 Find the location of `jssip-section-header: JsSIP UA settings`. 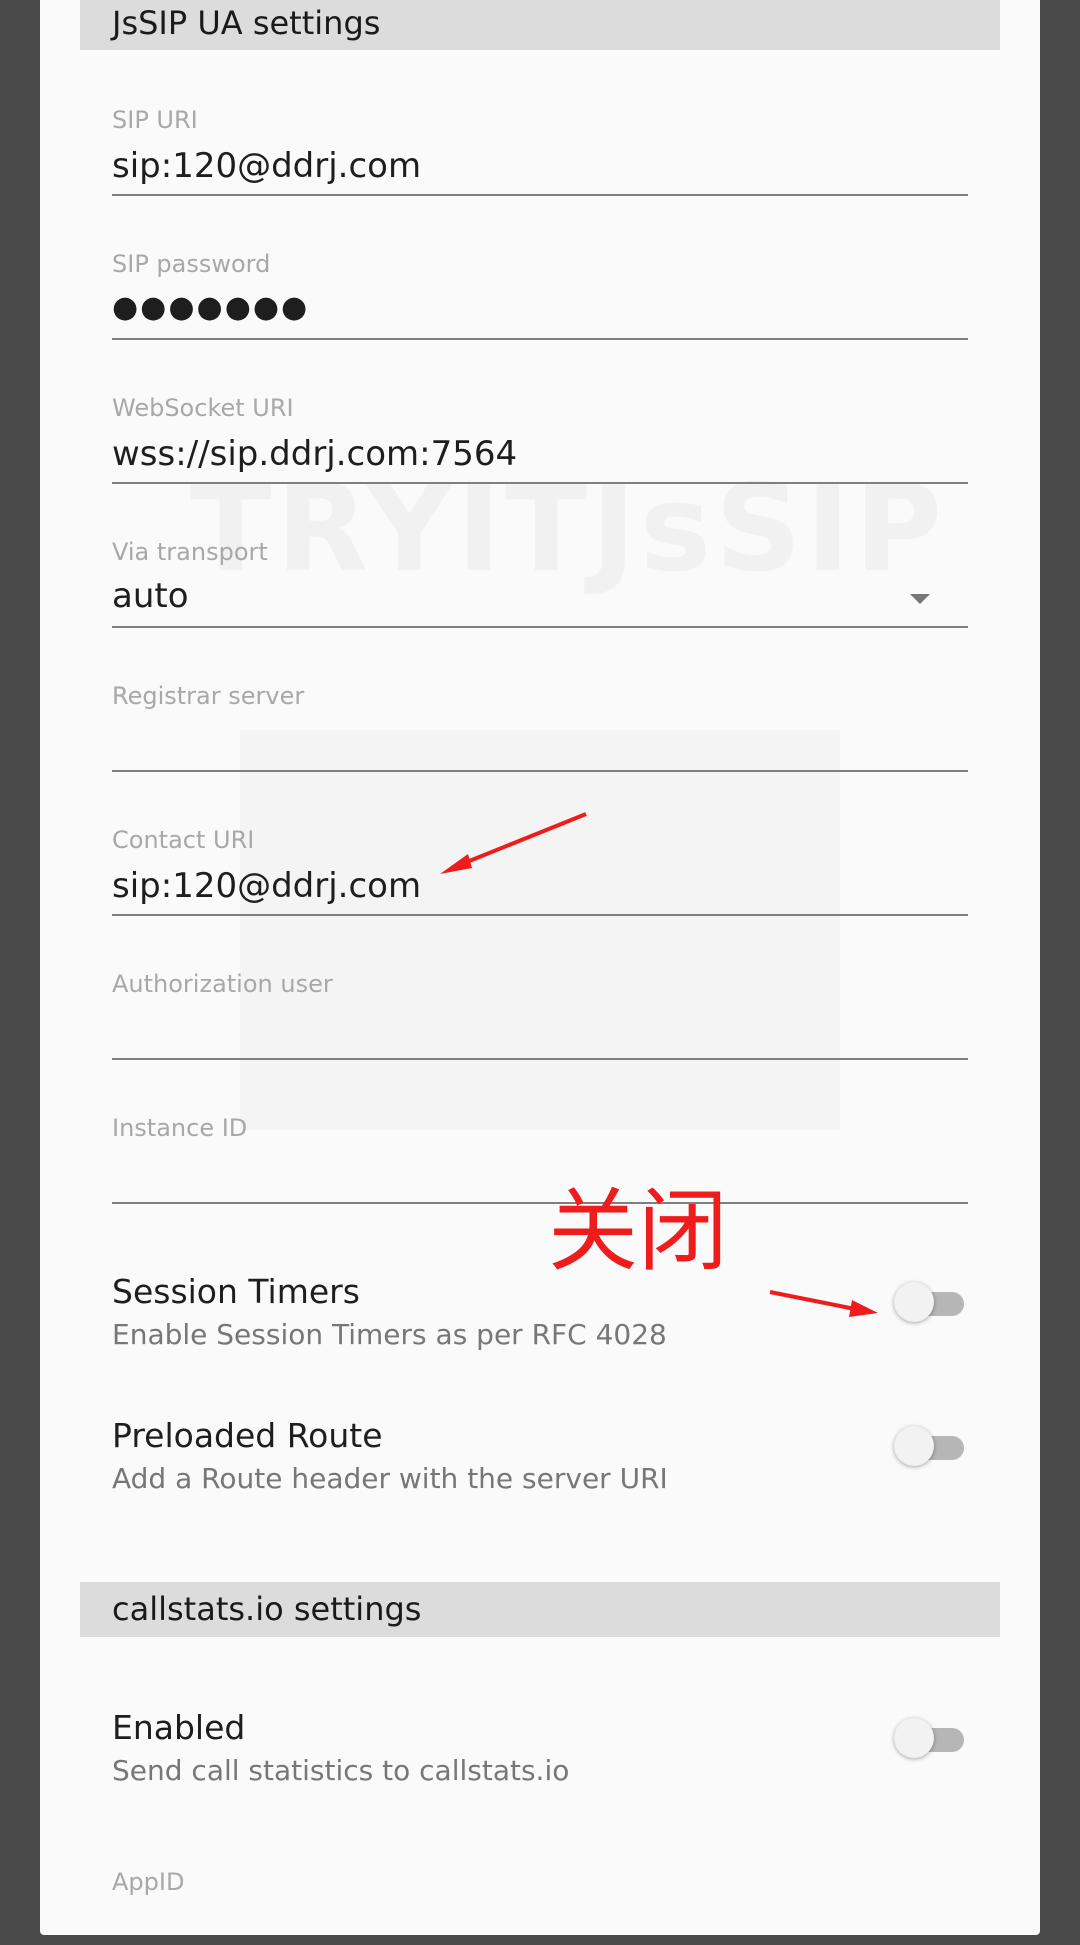

jssip-section-header: JsSIP UA settings is located at coordinates (540, 25).